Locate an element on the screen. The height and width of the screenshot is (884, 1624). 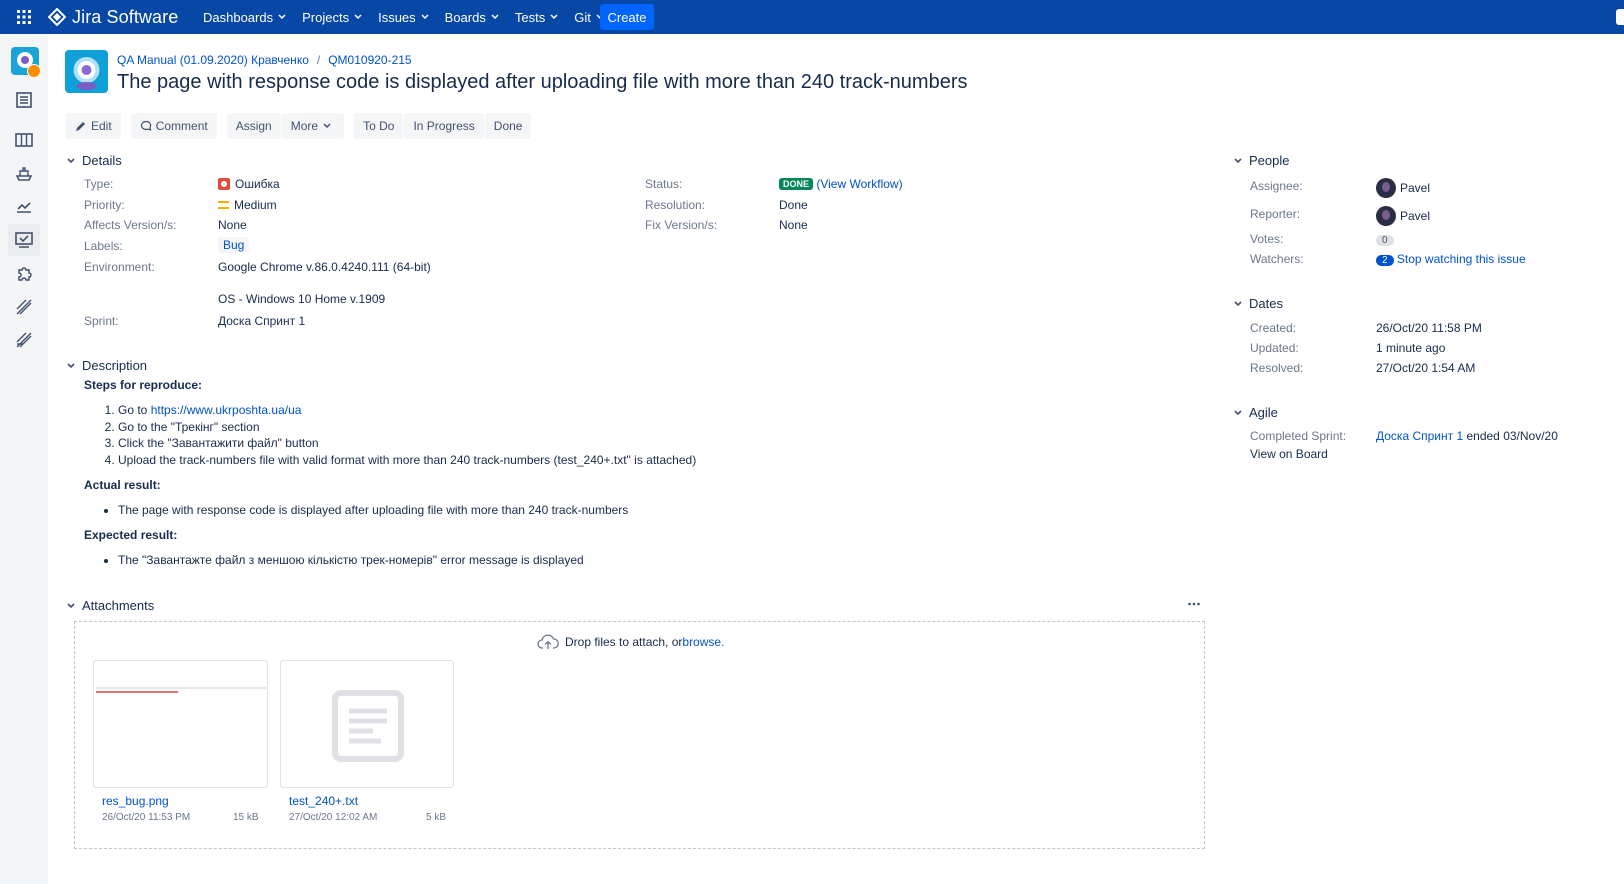
nav-dashboards: Dashboards is located at coordinates (244, 17).